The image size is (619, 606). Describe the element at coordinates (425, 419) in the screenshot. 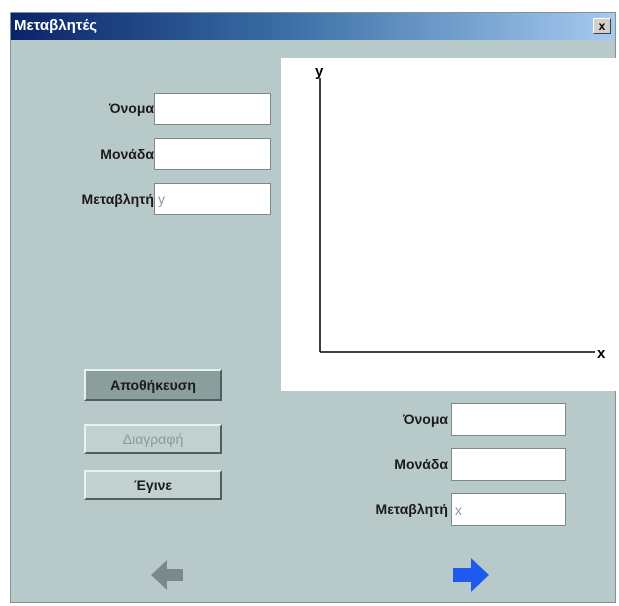

I see `x-name-label: Όνομα` at that location.